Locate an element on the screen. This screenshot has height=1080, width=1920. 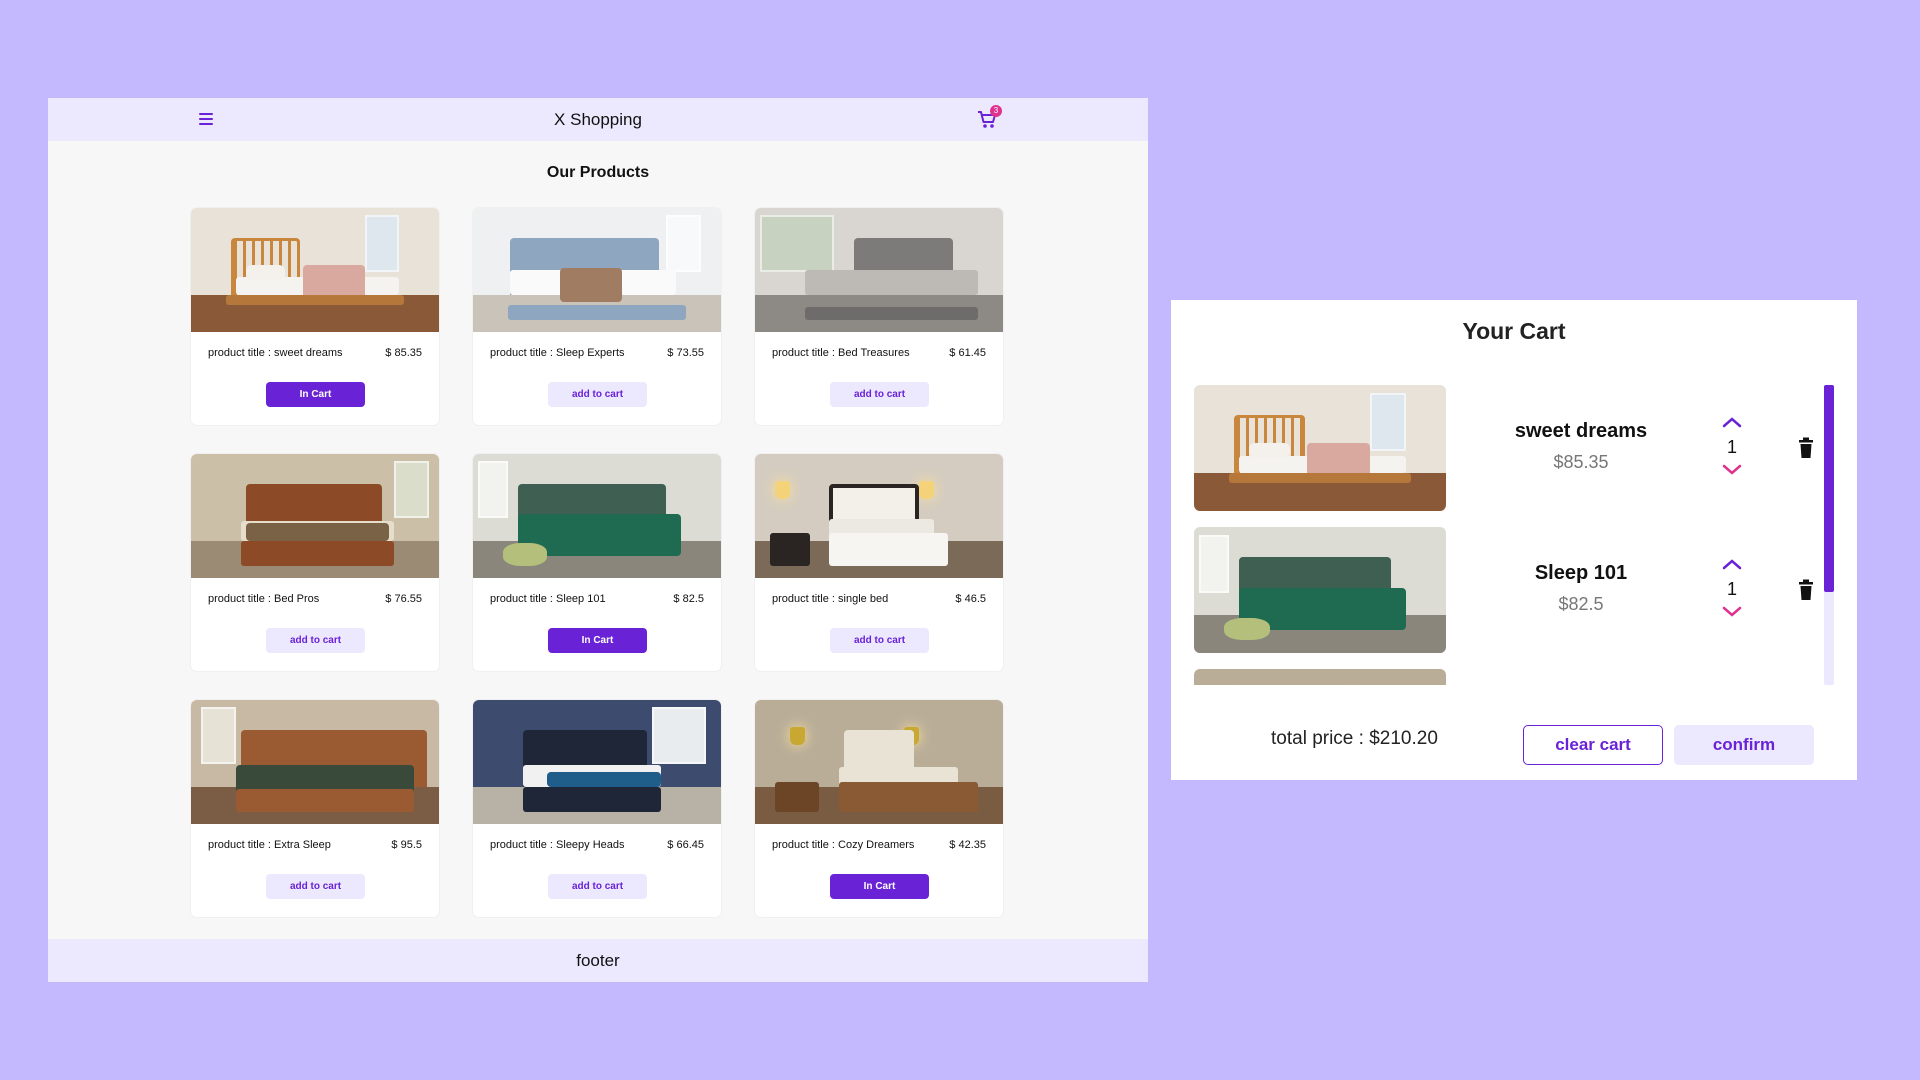
cart-title: Your Cart is located at coordinates (1514, 331).